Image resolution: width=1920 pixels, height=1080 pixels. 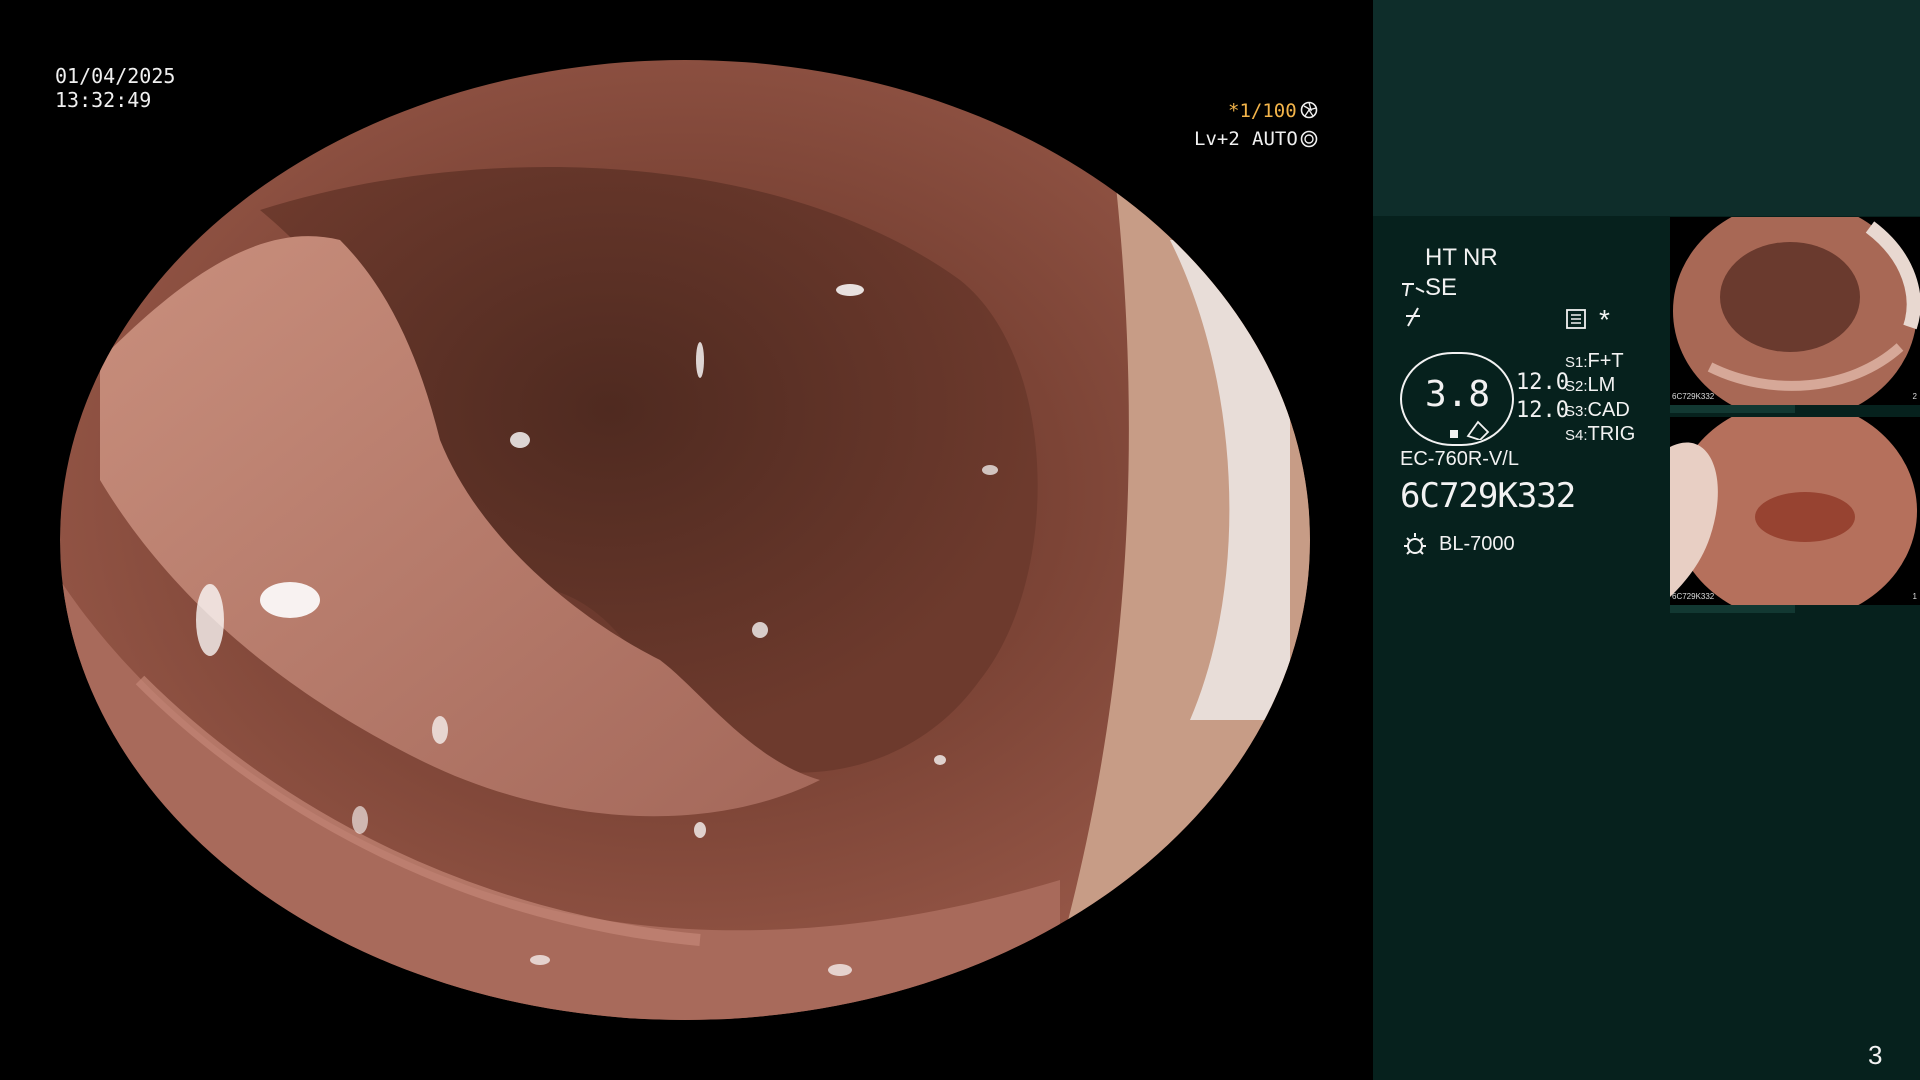 I want to click on switch-key: S2, so click(x=1574, y=386).